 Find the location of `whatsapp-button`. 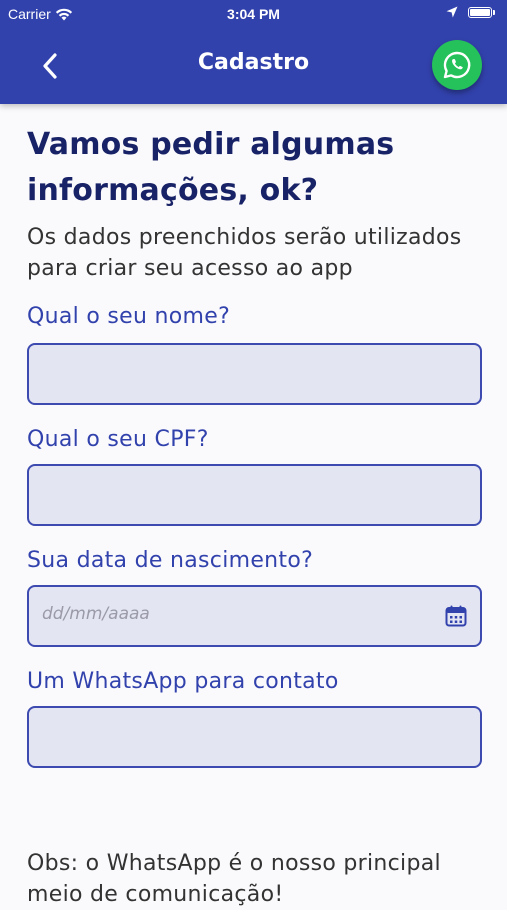

whatsapp-button is located at coordinates (457, 65).